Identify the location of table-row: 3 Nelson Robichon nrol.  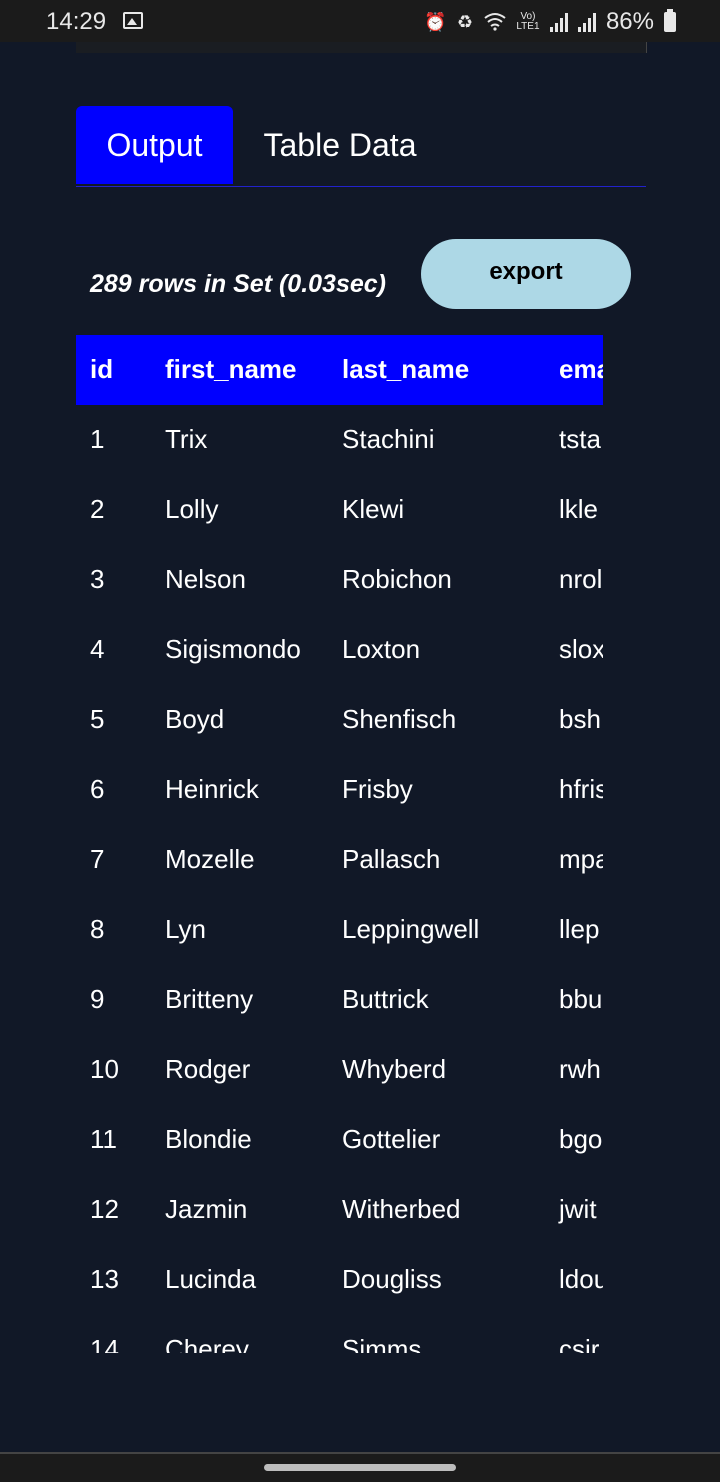
(339, 534).